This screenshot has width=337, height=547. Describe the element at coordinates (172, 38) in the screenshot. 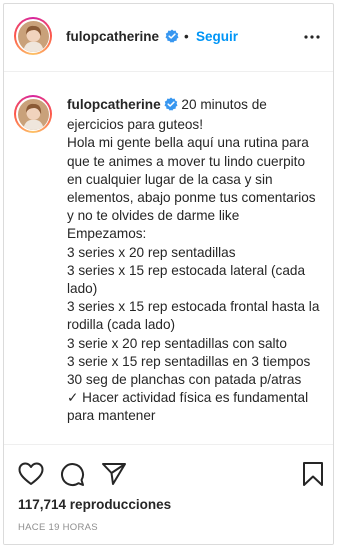

I see `verified-badge-icon` at that location.